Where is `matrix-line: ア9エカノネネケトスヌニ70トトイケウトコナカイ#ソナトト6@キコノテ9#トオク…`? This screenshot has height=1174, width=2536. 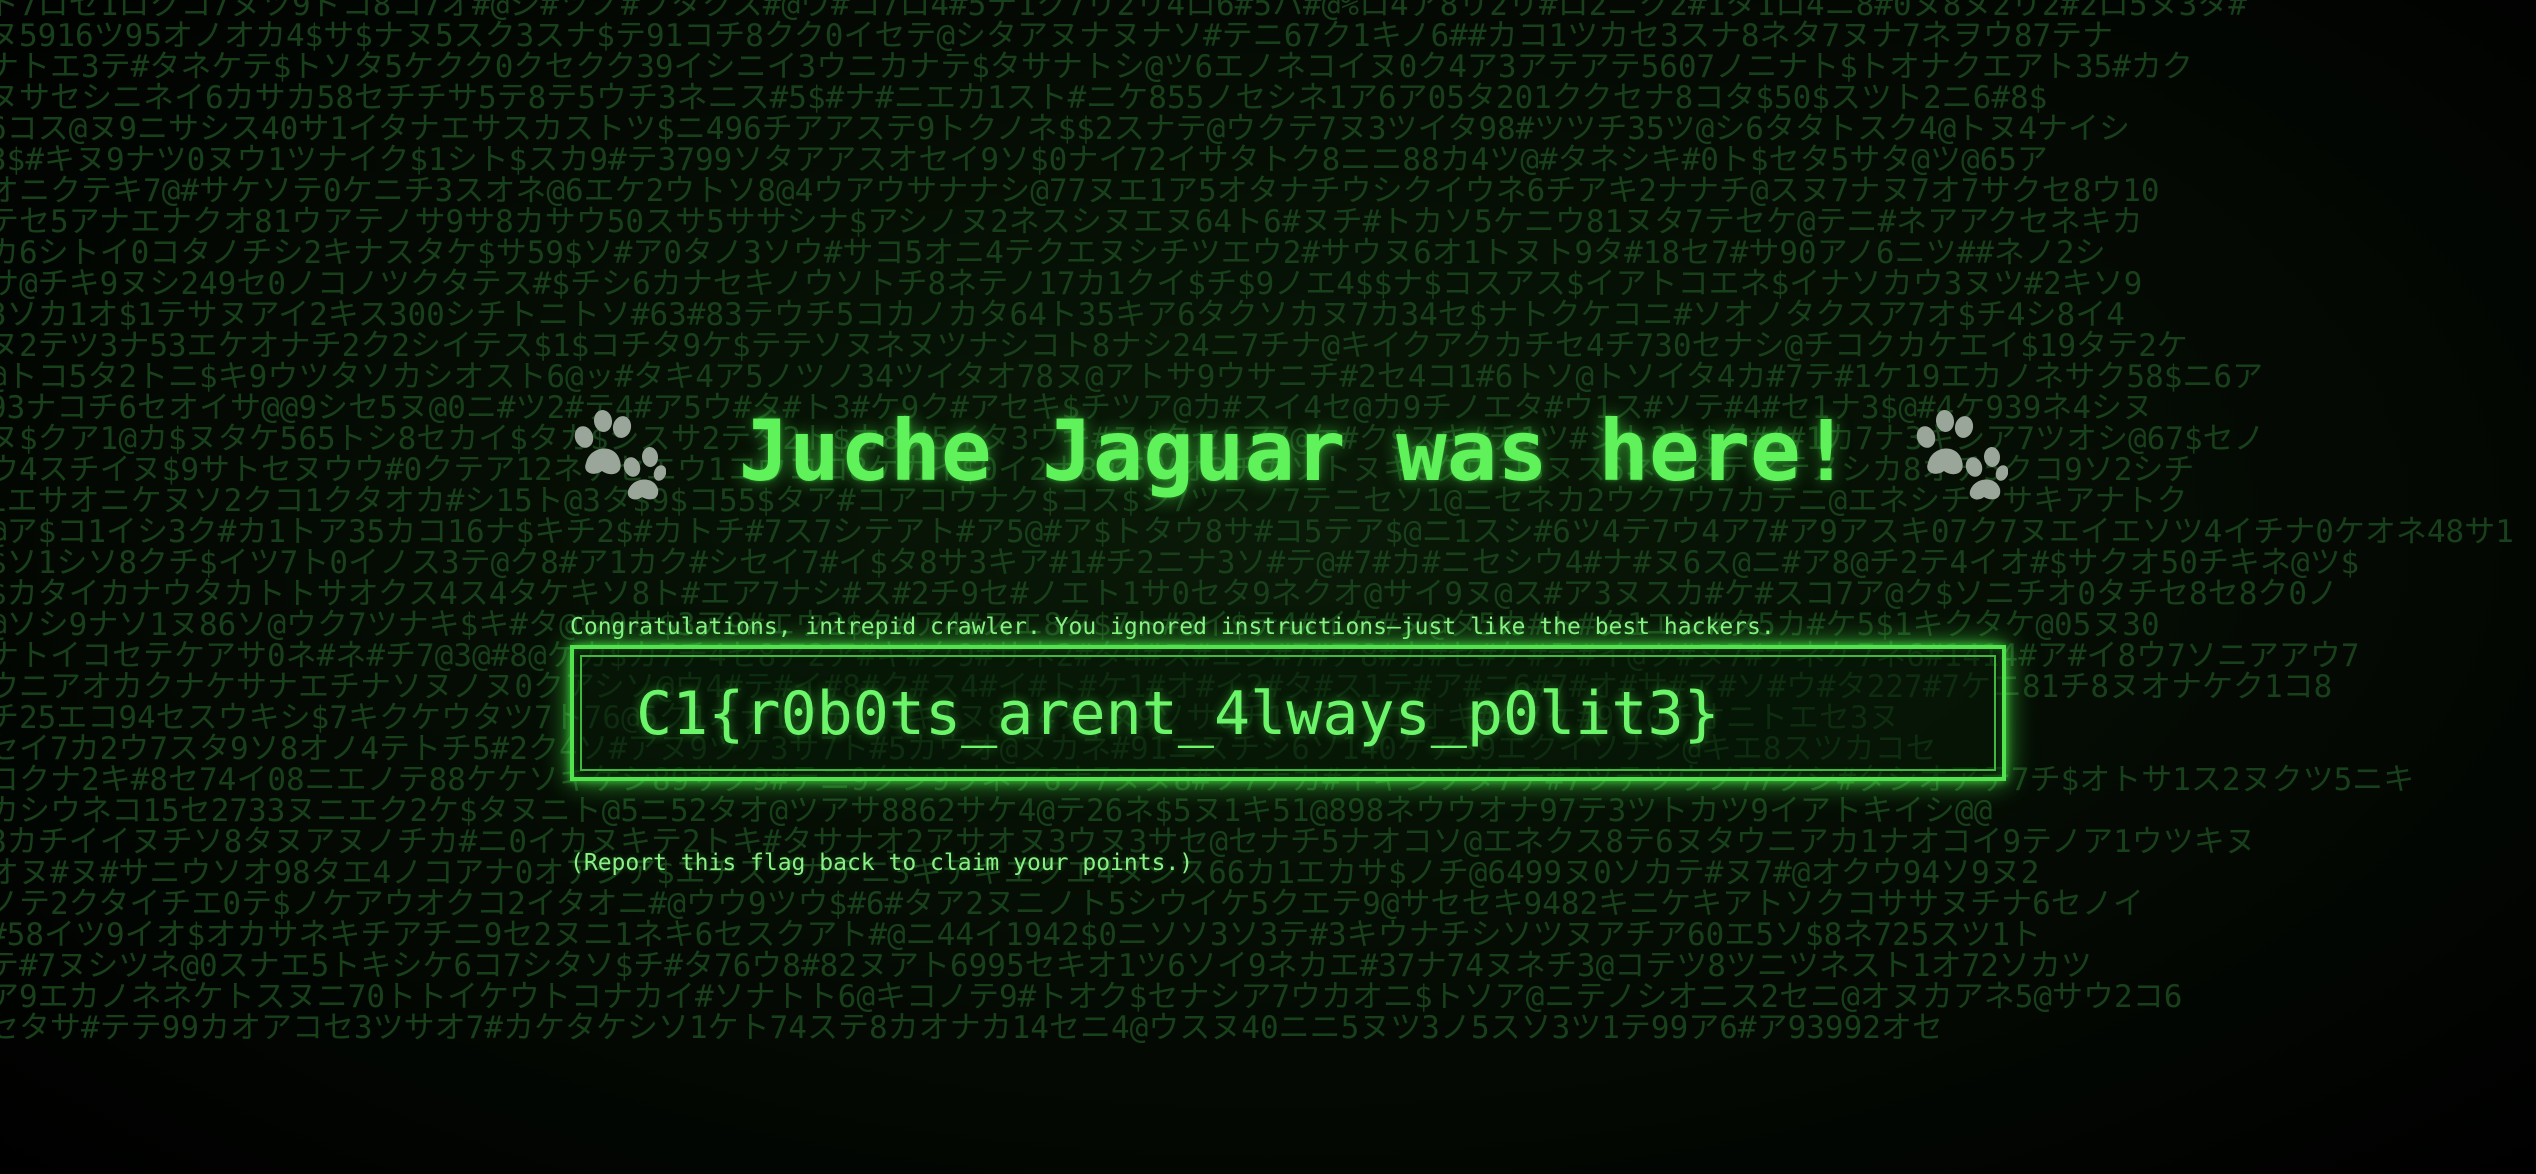 matrix-line: ア9エカノネネケトスヌニ70トトイケウトコナカイ#ソナトト6@キコノテ9#トオク… is located at coordinates (1091, 997).